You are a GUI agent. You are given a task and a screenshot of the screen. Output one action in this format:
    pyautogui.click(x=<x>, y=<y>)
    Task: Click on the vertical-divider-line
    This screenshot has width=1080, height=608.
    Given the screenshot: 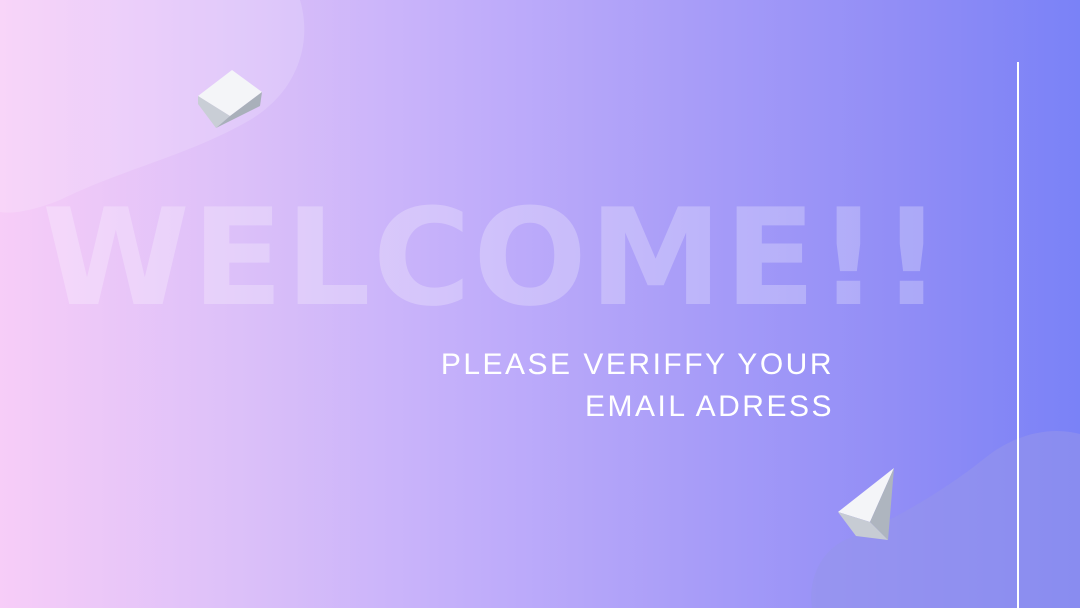 What is the action you would take?
    pyautogui.click(x=1018, y=335)
    